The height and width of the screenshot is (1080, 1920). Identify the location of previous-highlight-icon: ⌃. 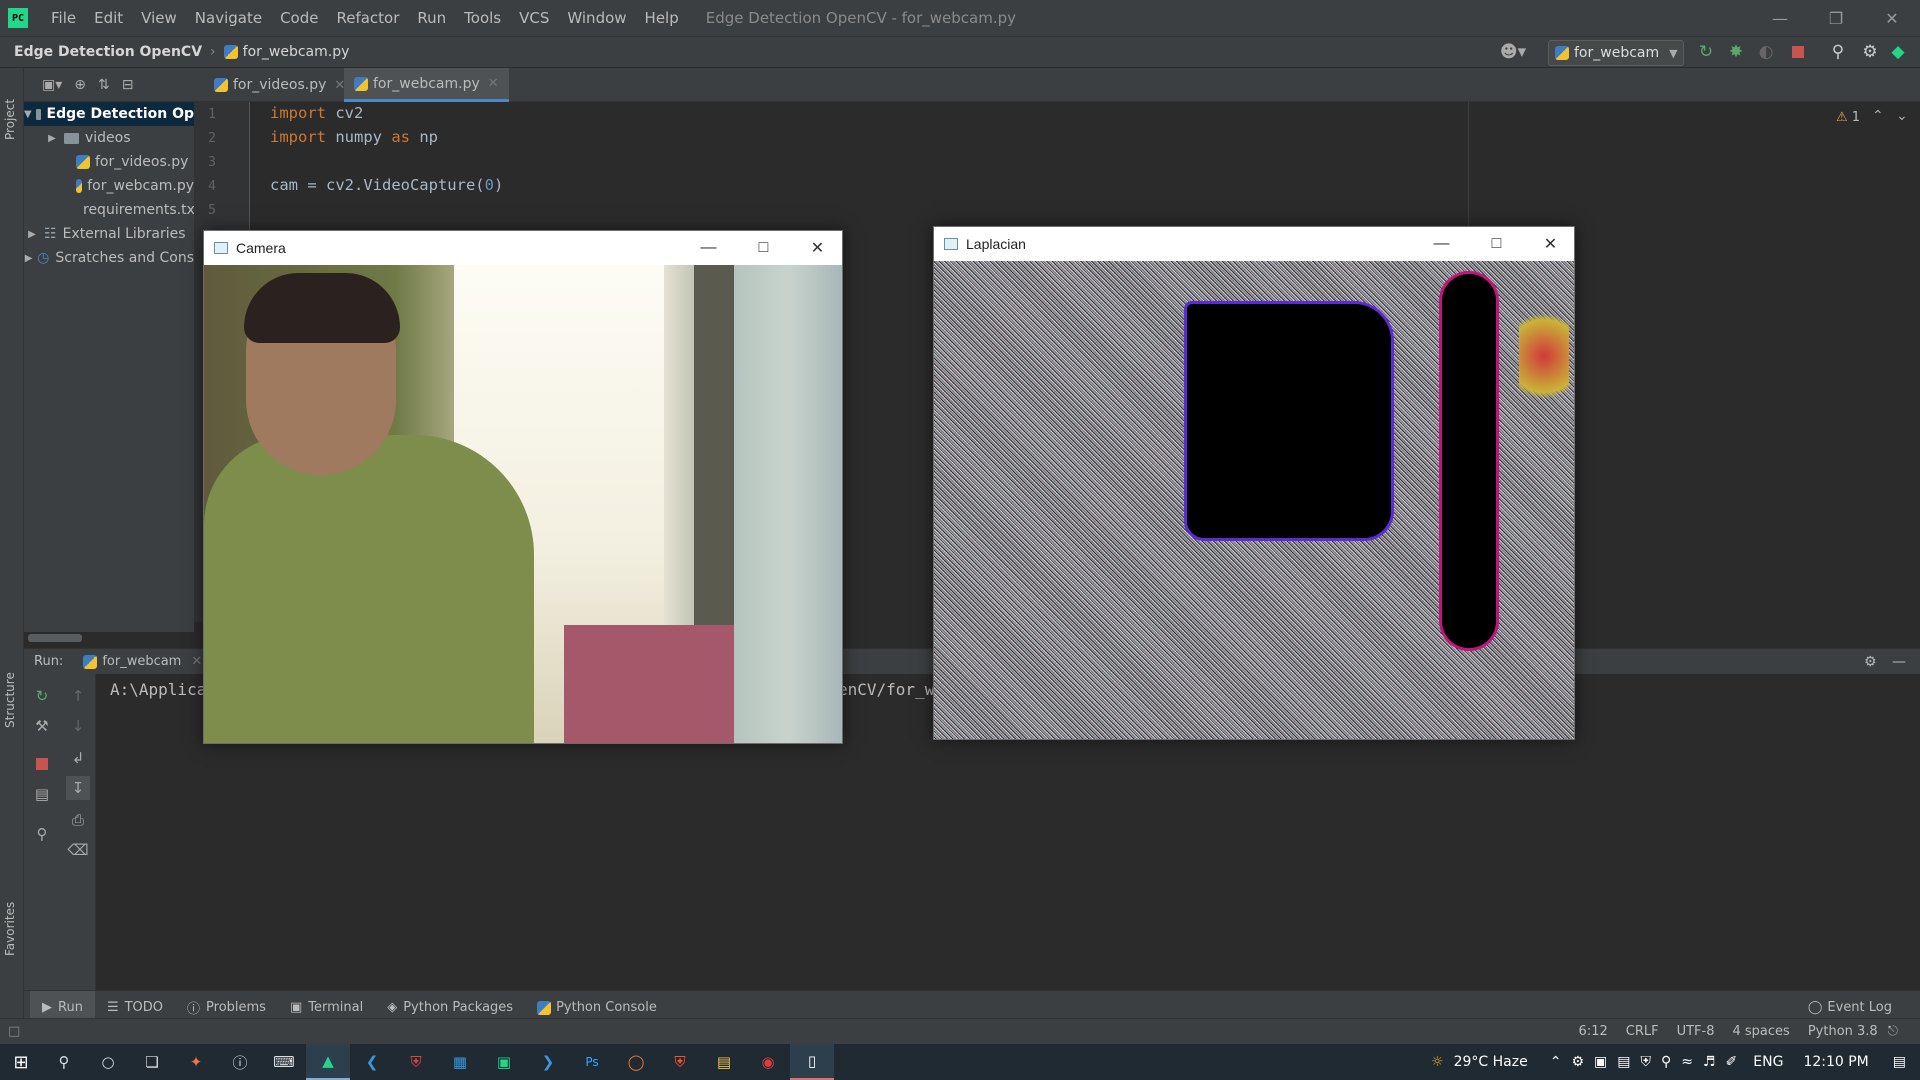
(1878, 116).